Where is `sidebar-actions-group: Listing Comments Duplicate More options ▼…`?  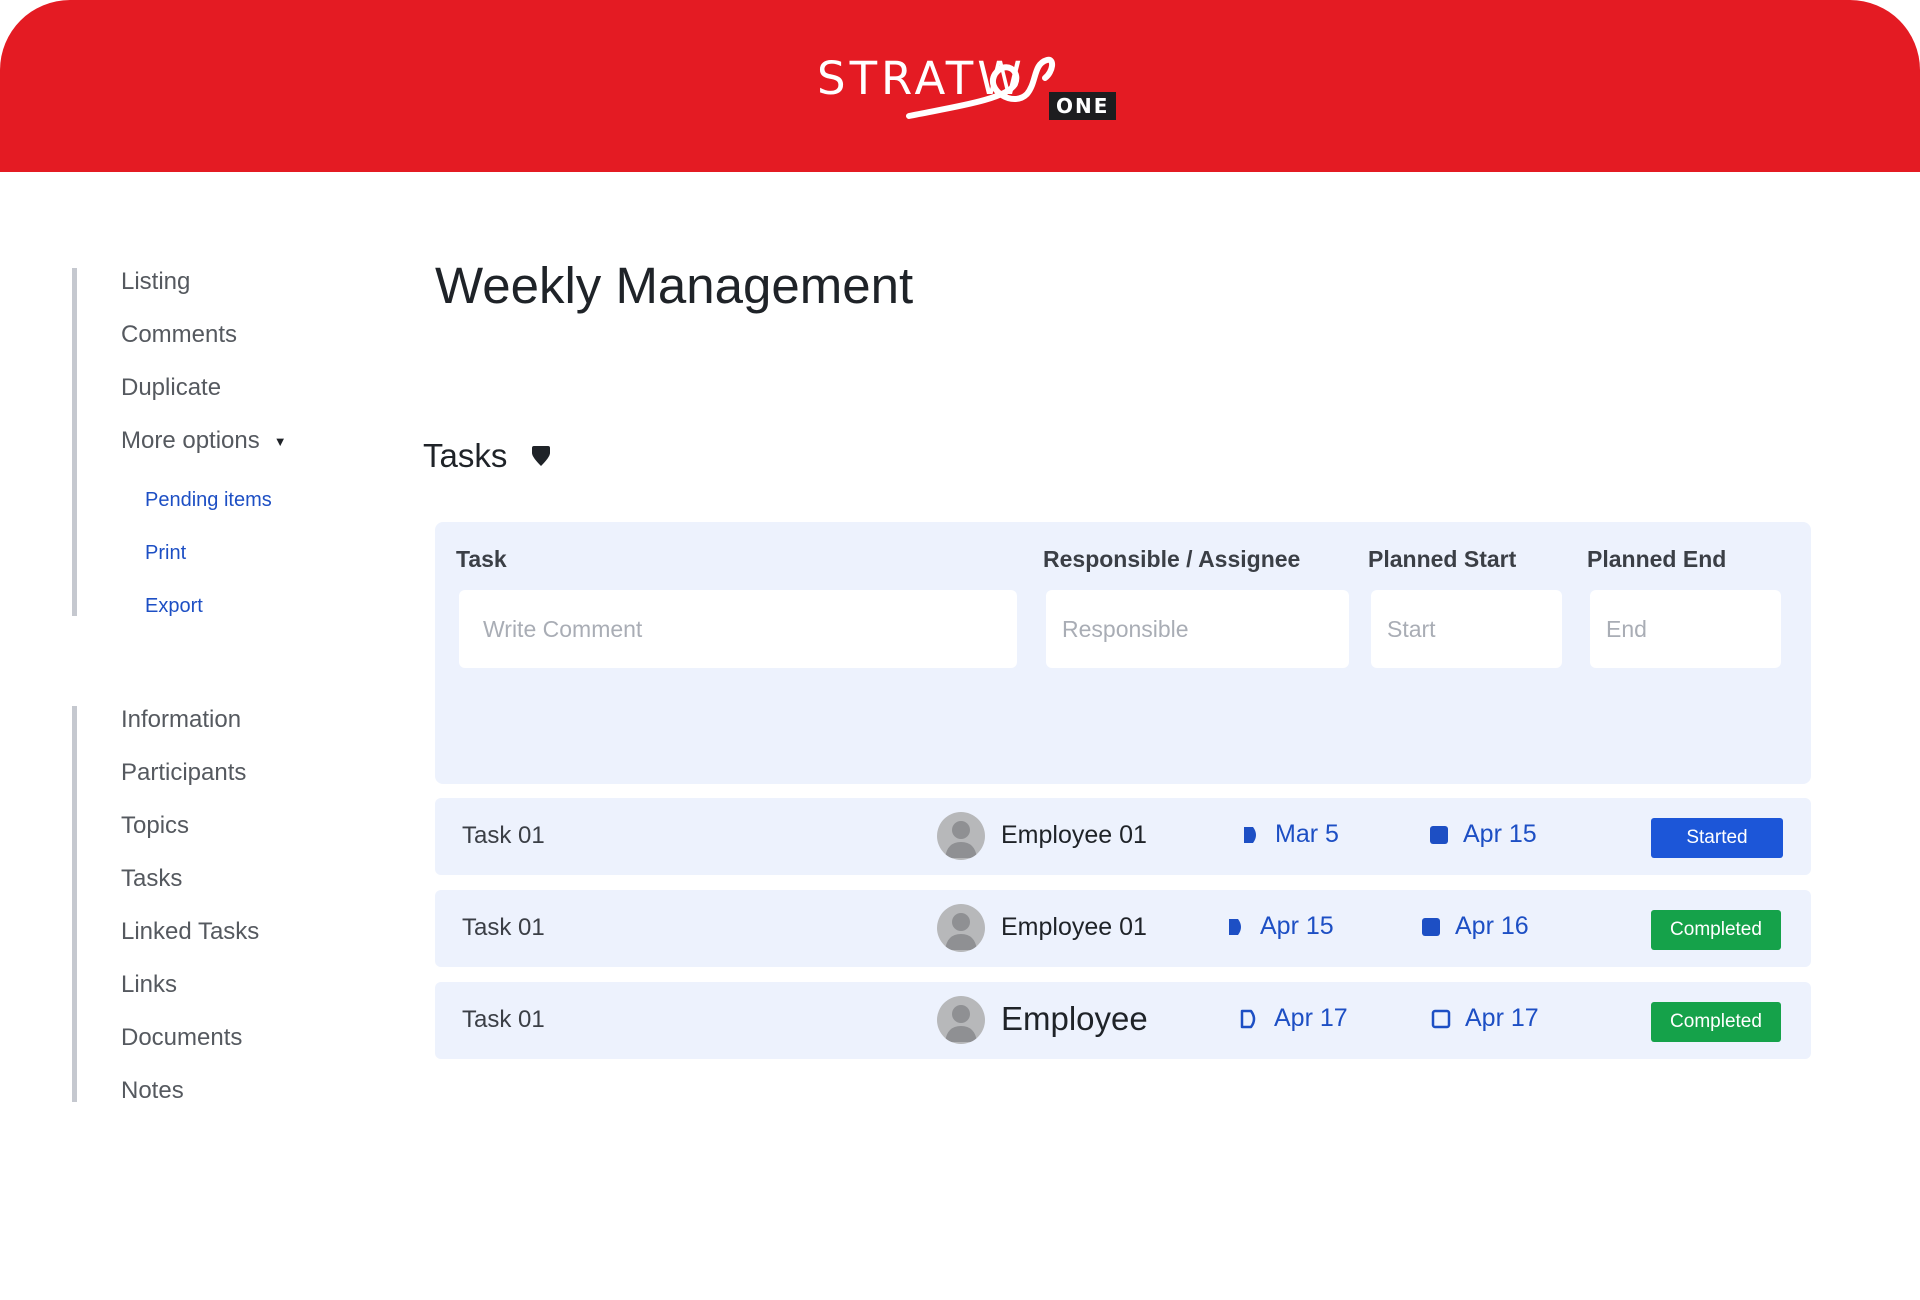 sidebar-actions-group: Listing Comments Duplicate More options ▼… is located at coordinates (179, 442).